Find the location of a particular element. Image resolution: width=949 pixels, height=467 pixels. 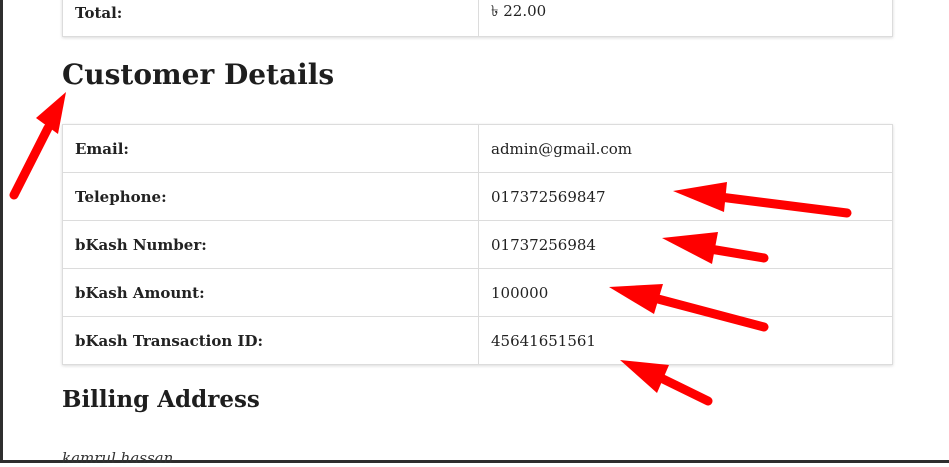

table-row-email: Email: admin@gmail.com is located at coordinates (477, 148).